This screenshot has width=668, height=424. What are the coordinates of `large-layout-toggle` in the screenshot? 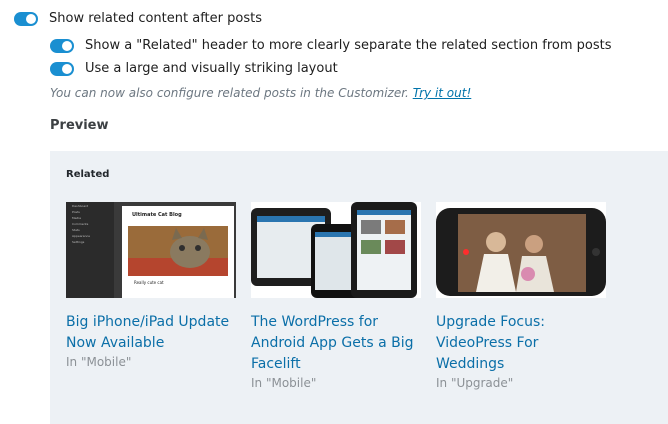 It's located at (62, 69).